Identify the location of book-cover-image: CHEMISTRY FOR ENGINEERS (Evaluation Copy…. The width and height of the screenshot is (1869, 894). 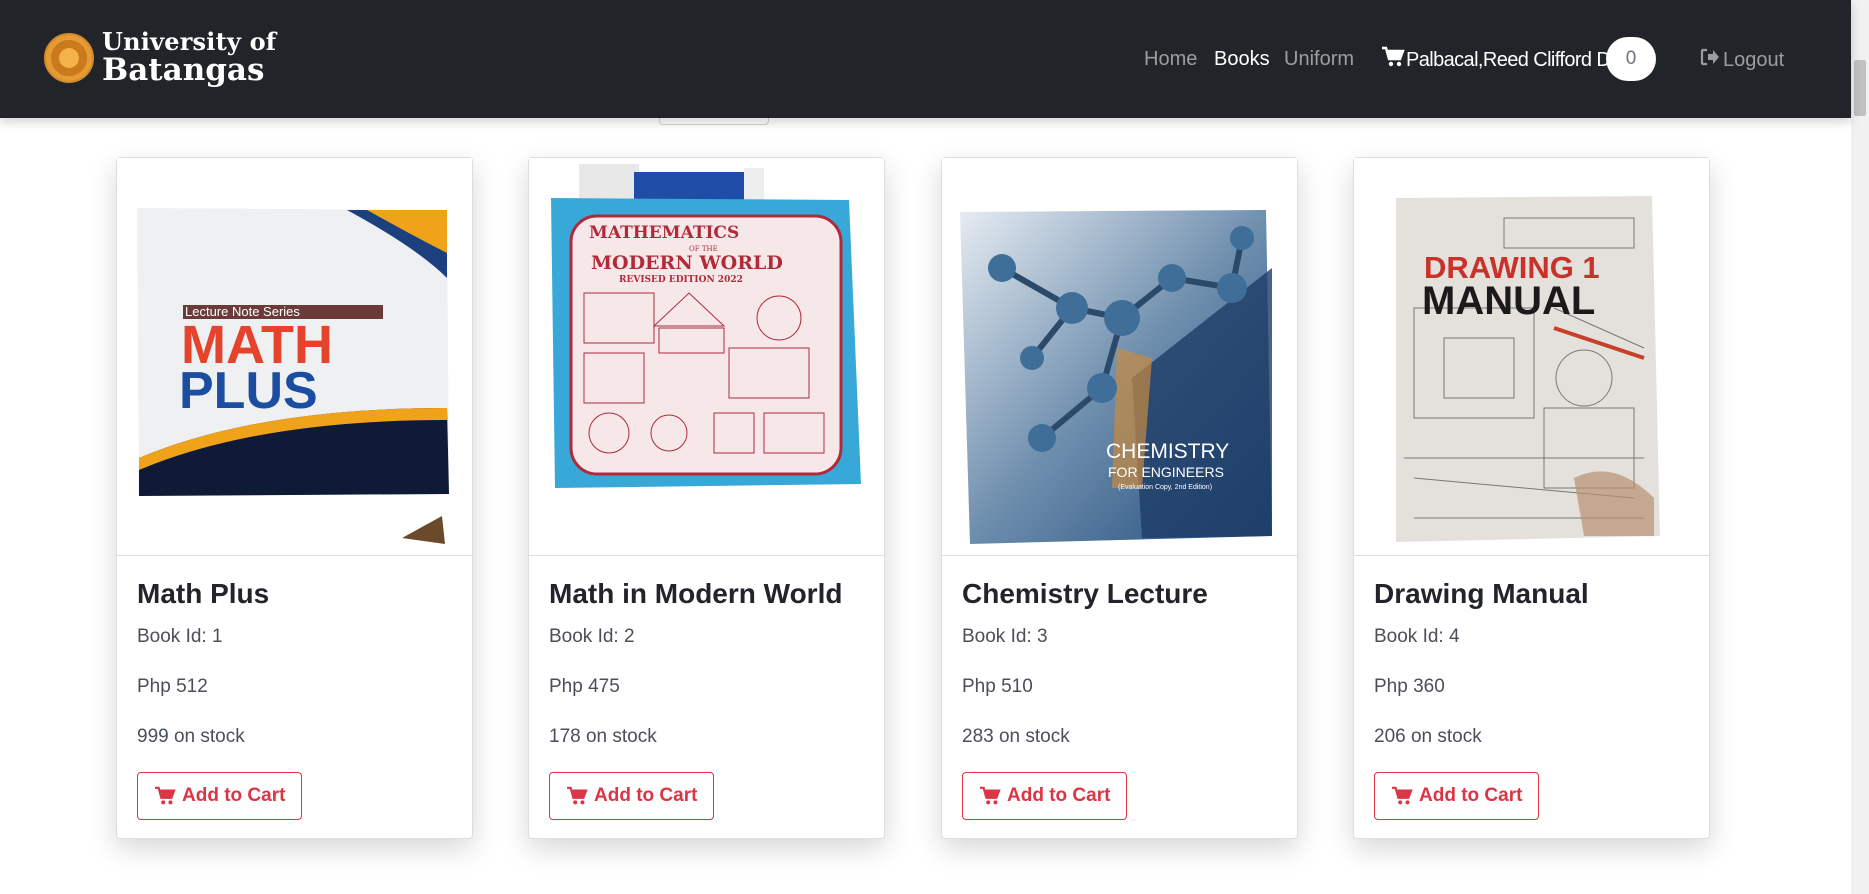
(1119, 357).